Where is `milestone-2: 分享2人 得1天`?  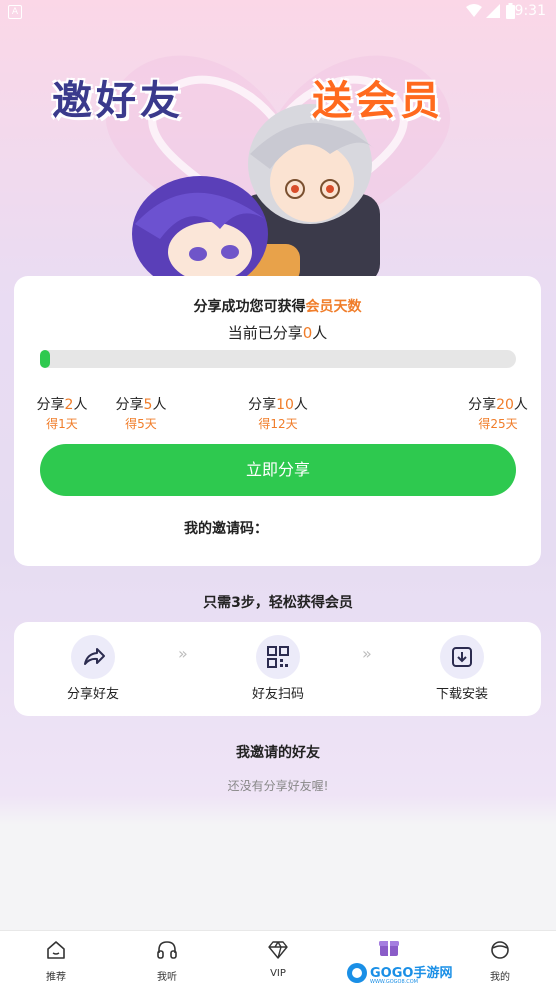 milestone-2: 分享2人 得1天 is located at coordinates (62, 413).